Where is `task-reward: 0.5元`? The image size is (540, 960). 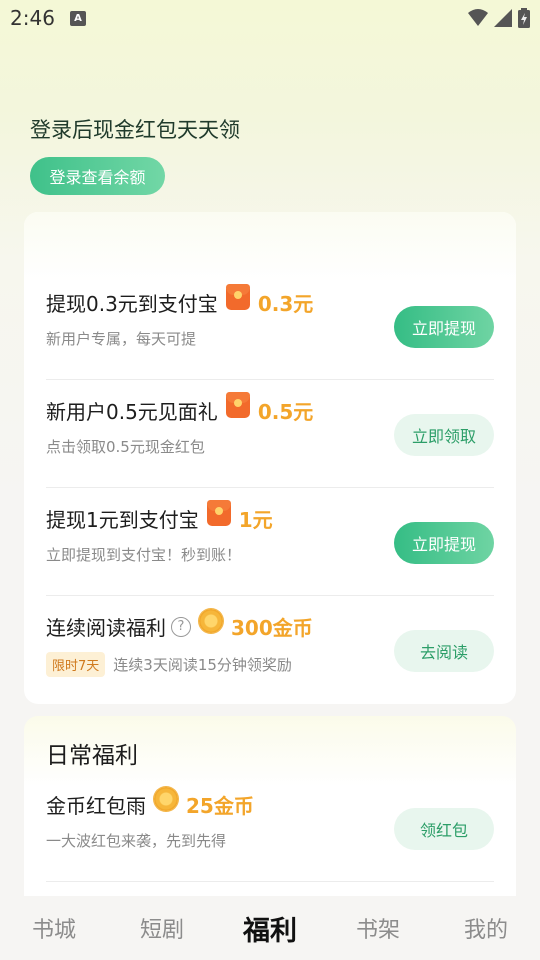 task-reward: 0.5元 is located at coordinates (285, 412).